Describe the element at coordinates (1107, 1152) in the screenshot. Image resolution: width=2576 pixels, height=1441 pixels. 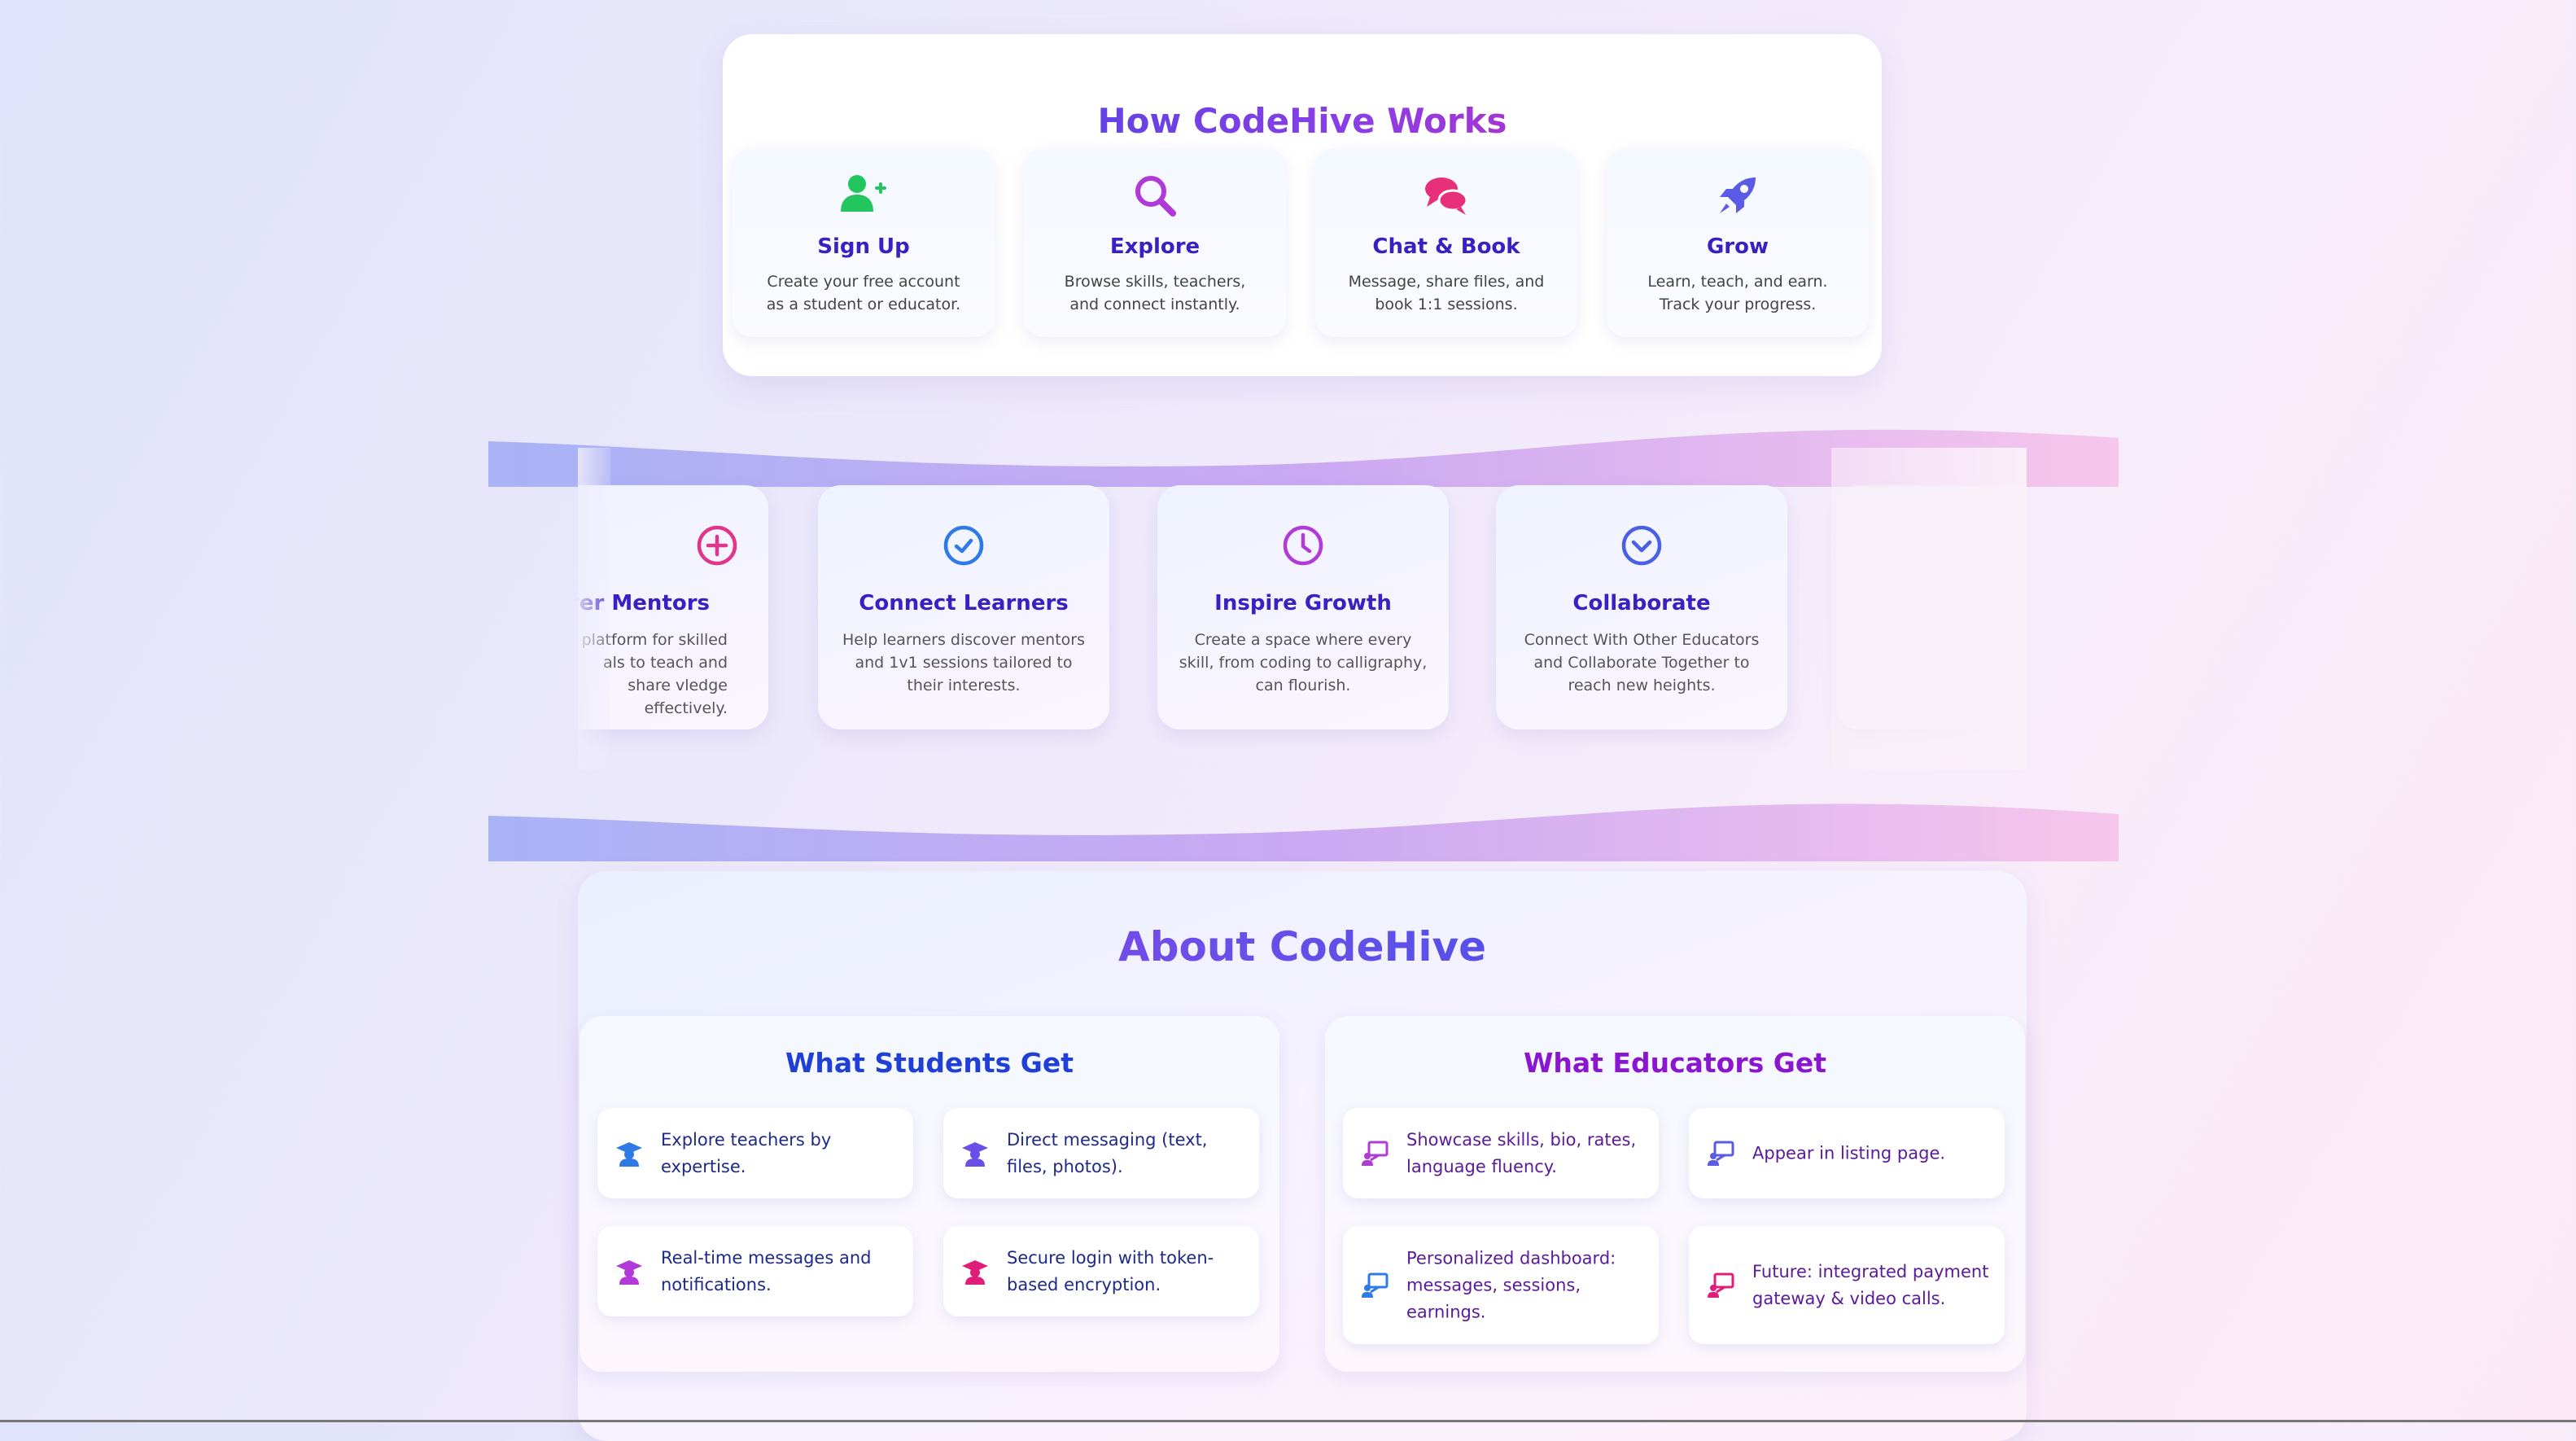
I see `feature-text: Direct messaging (text, files, photos).` at that location.